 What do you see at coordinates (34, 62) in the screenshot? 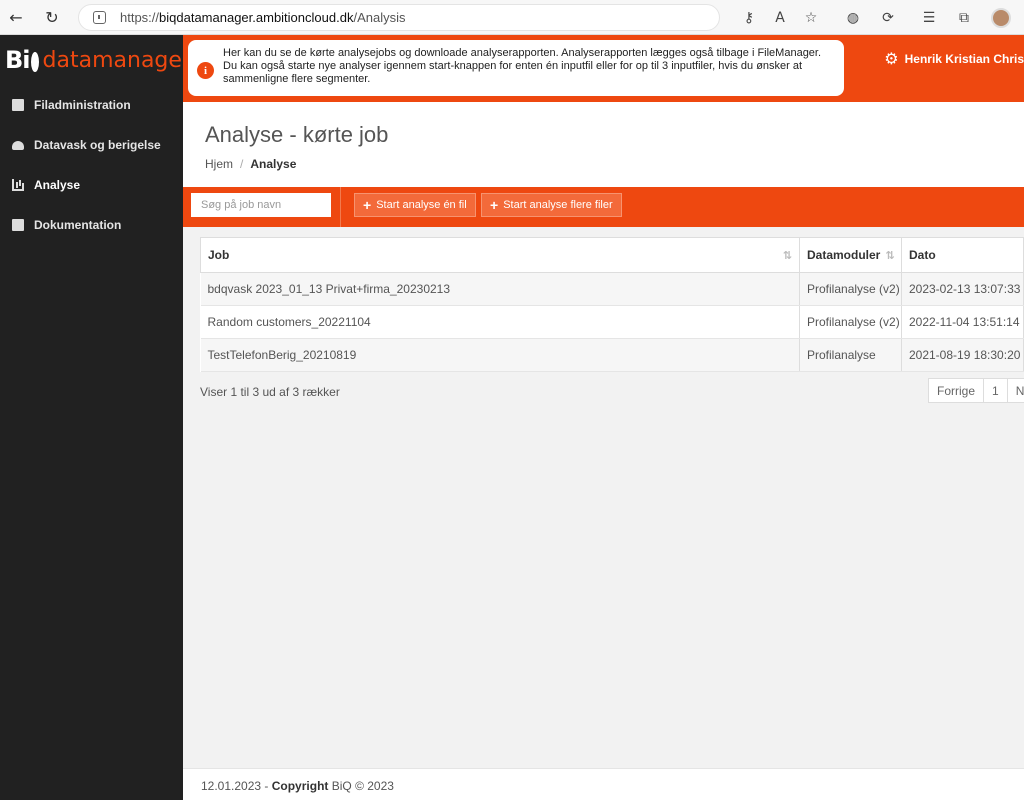
I see `logo-q-icon` at bounding box center [34, 62].